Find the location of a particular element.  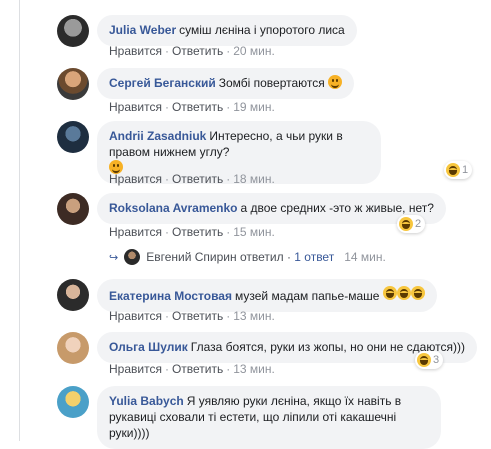

comment-bubble: Сергей Беганский Зомбі повертаются is located at coordinates (226, 83).